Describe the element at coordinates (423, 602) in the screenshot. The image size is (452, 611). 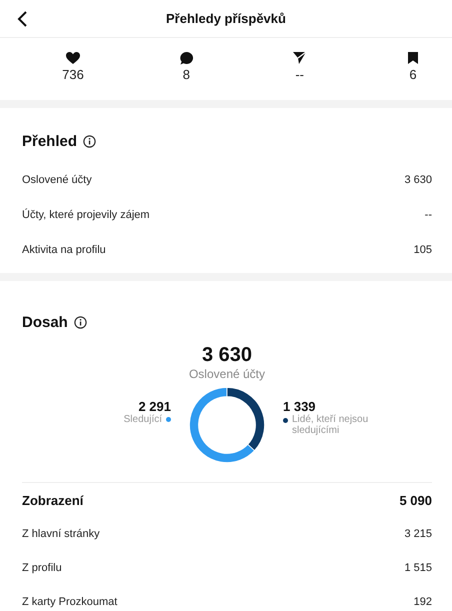
I see `metric-value: 192` at that location.